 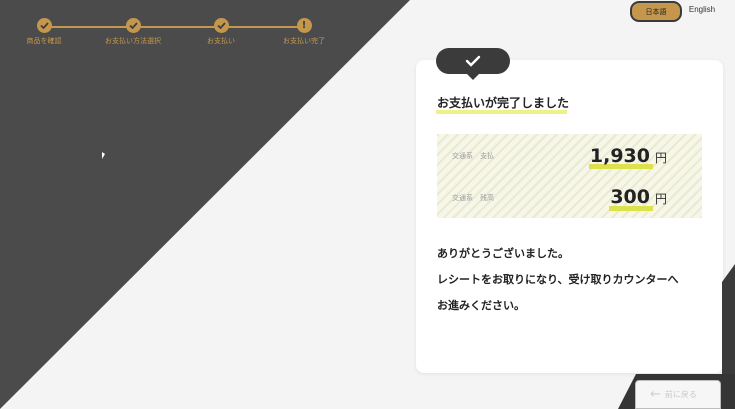 What do you see at coordinates (481, 305) in the screenshot?
I see `proceed-message: お進みください。` at bounding box center [481, 305].